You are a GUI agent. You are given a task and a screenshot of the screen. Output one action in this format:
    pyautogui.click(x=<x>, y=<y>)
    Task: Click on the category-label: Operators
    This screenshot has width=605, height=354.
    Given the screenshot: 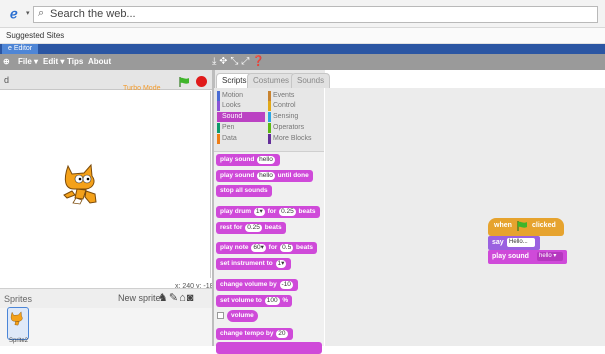 What is the action you would take?
    pyautogui.click(x=289, y=127)
    